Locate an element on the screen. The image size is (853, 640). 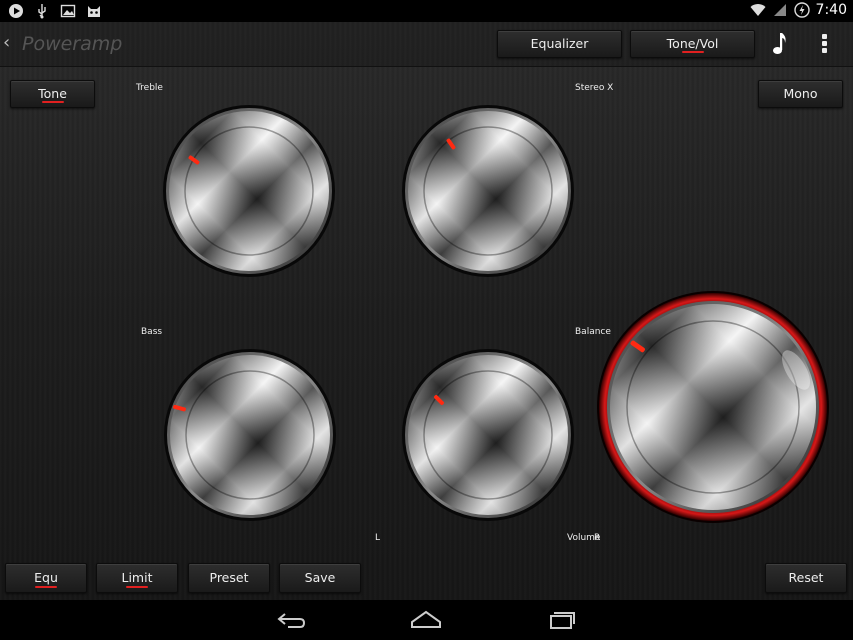
limit-button-label: Limit is located at coordinates (137, 577).